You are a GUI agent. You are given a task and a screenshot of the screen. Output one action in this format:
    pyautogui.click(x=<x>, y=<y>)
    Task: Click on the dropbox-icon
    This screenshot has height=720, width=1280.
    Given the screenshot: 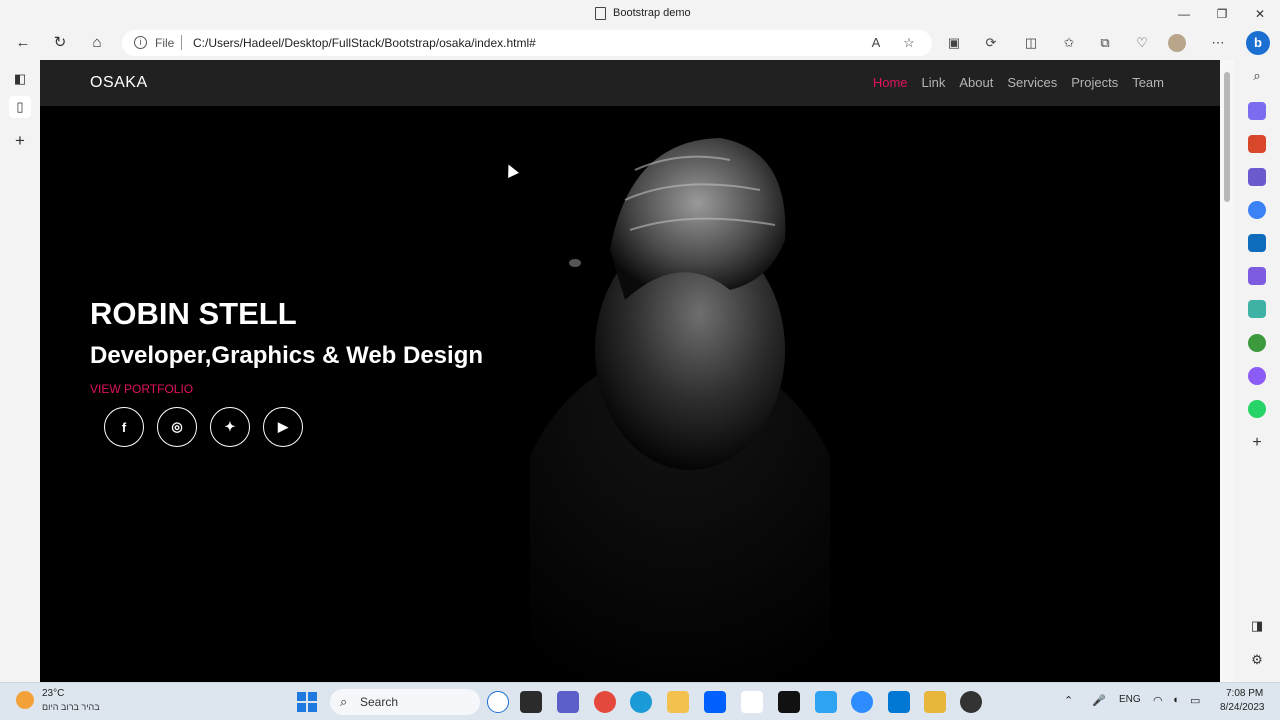 What is the action you would take?
    pyautogui.click(x=715, y=702)
    